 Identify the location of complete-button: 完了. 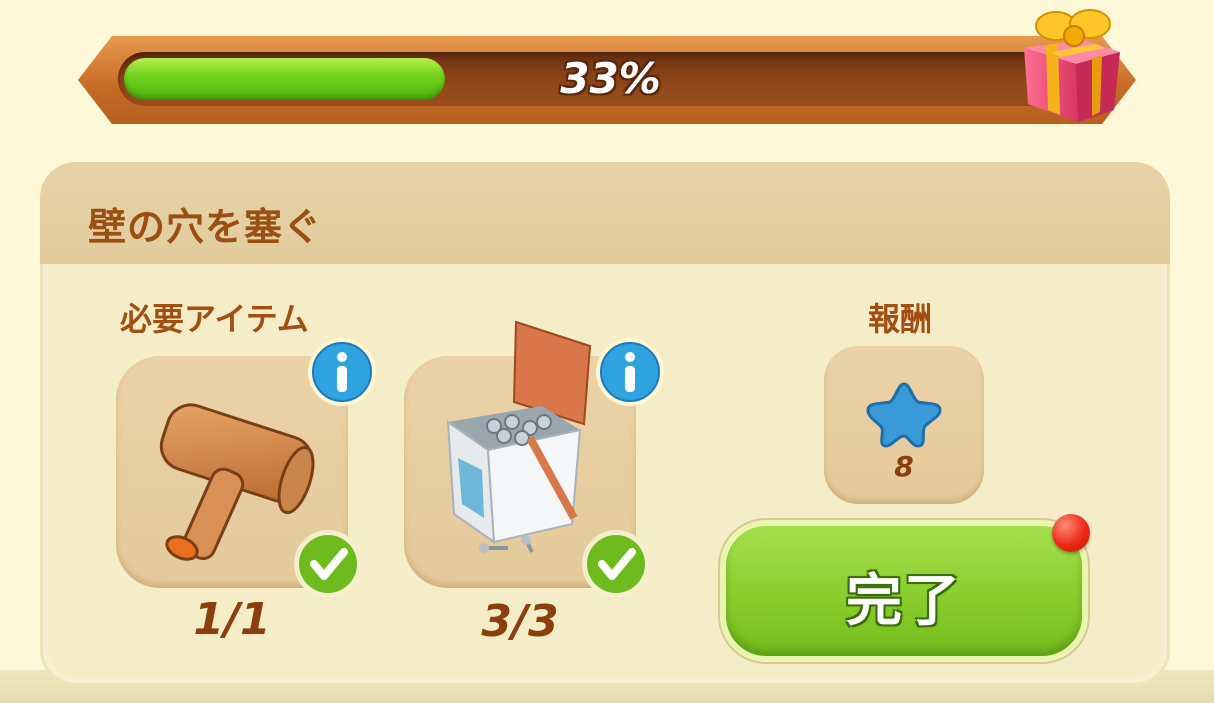
(904, 591).